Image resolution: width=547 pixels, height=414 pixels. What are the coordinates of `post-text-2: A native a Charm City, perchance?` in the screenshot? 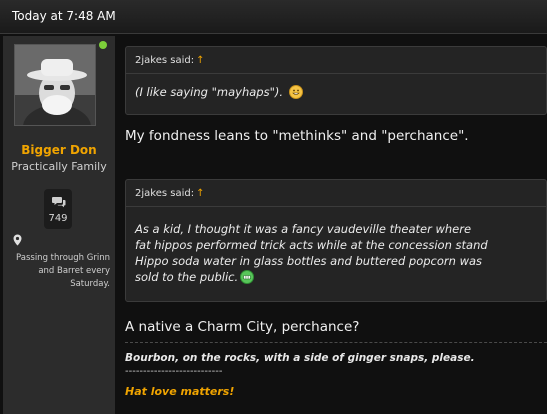 It's located at (242, 327).